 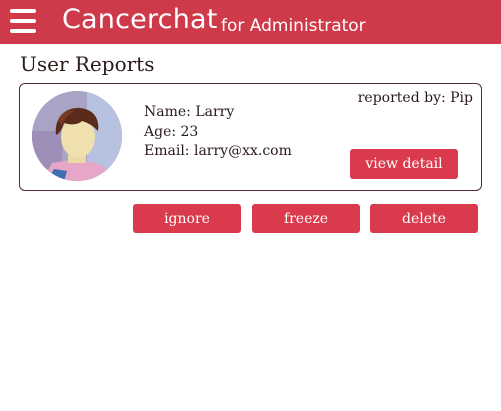 I want to click on user-age: Age: 23, so click(x=171, y=132).